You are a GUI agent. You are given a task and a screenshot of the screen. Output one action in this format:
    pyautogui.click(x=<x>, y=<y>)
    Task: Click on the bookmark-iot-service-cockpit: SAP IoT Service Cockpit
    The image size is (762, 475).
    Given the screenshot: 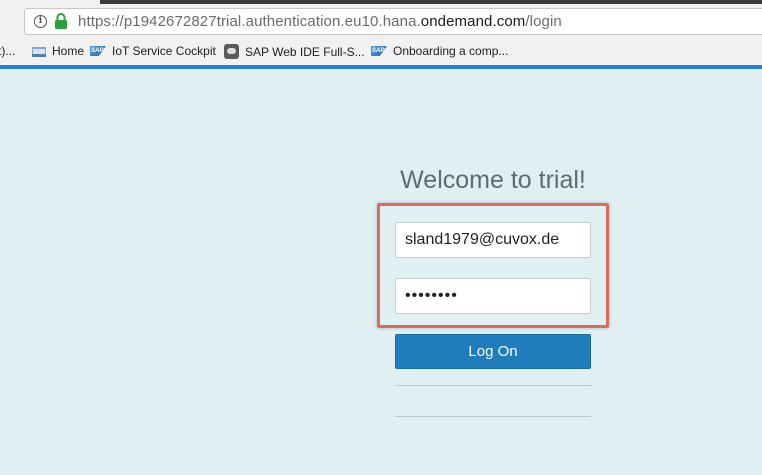 What is the action you would take?
    pyautogui.click(x=153, y=51)
    